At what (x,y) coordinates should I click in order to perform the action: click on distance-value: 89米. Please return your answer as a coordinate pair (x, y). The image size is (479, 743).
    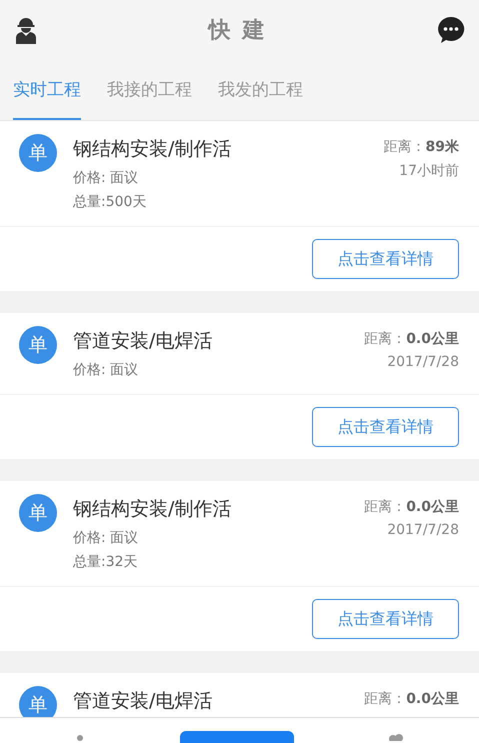
    Looking at the image, I should click on (442, 147).